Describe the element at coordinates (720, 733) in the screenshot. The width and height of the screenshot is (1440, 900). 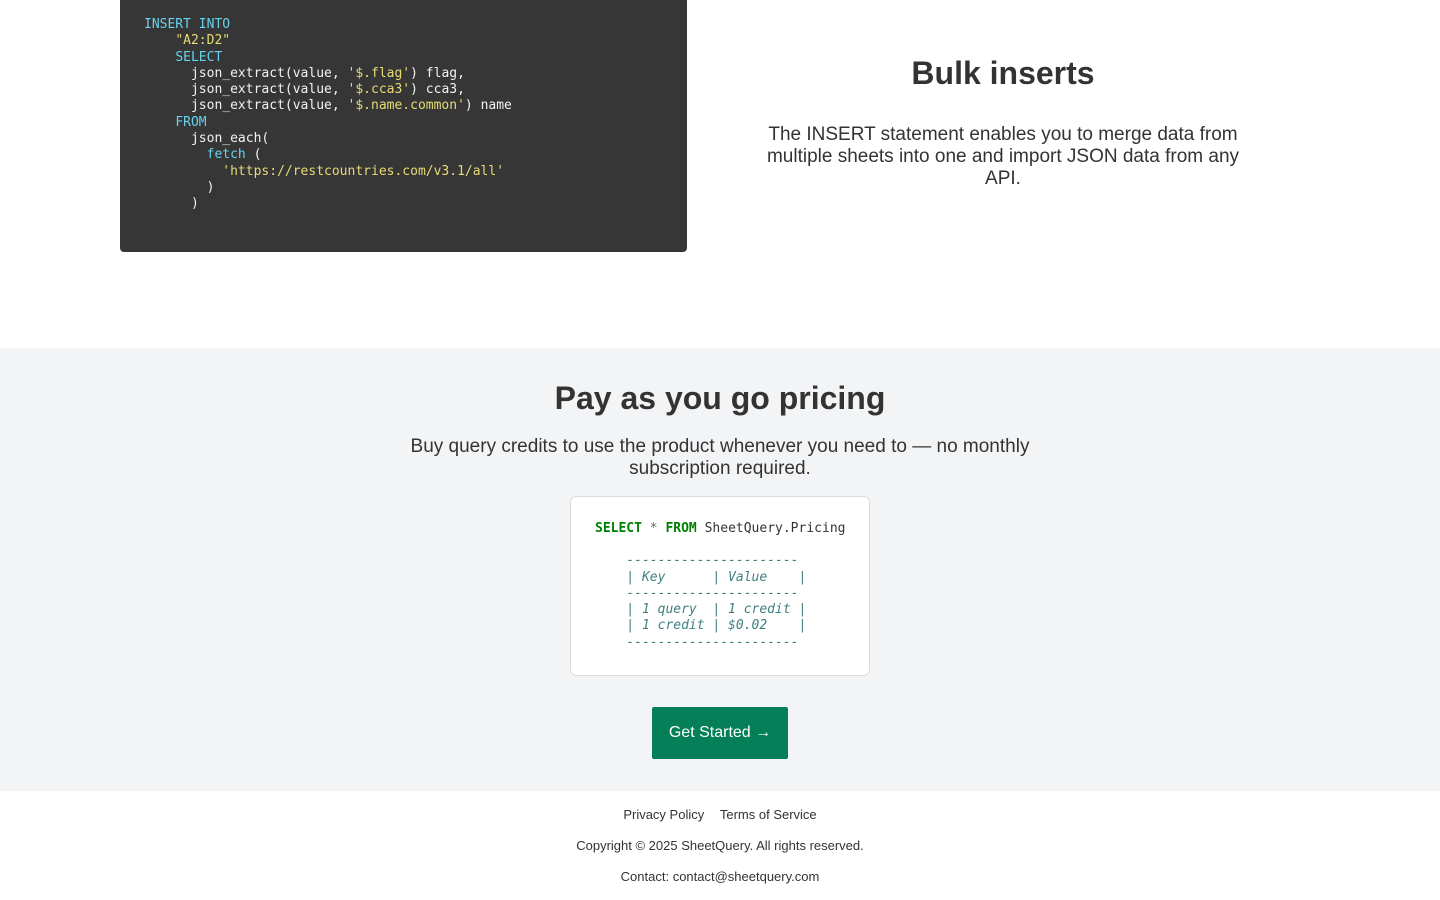
I see `get-started-button: Get Started →` at that location.